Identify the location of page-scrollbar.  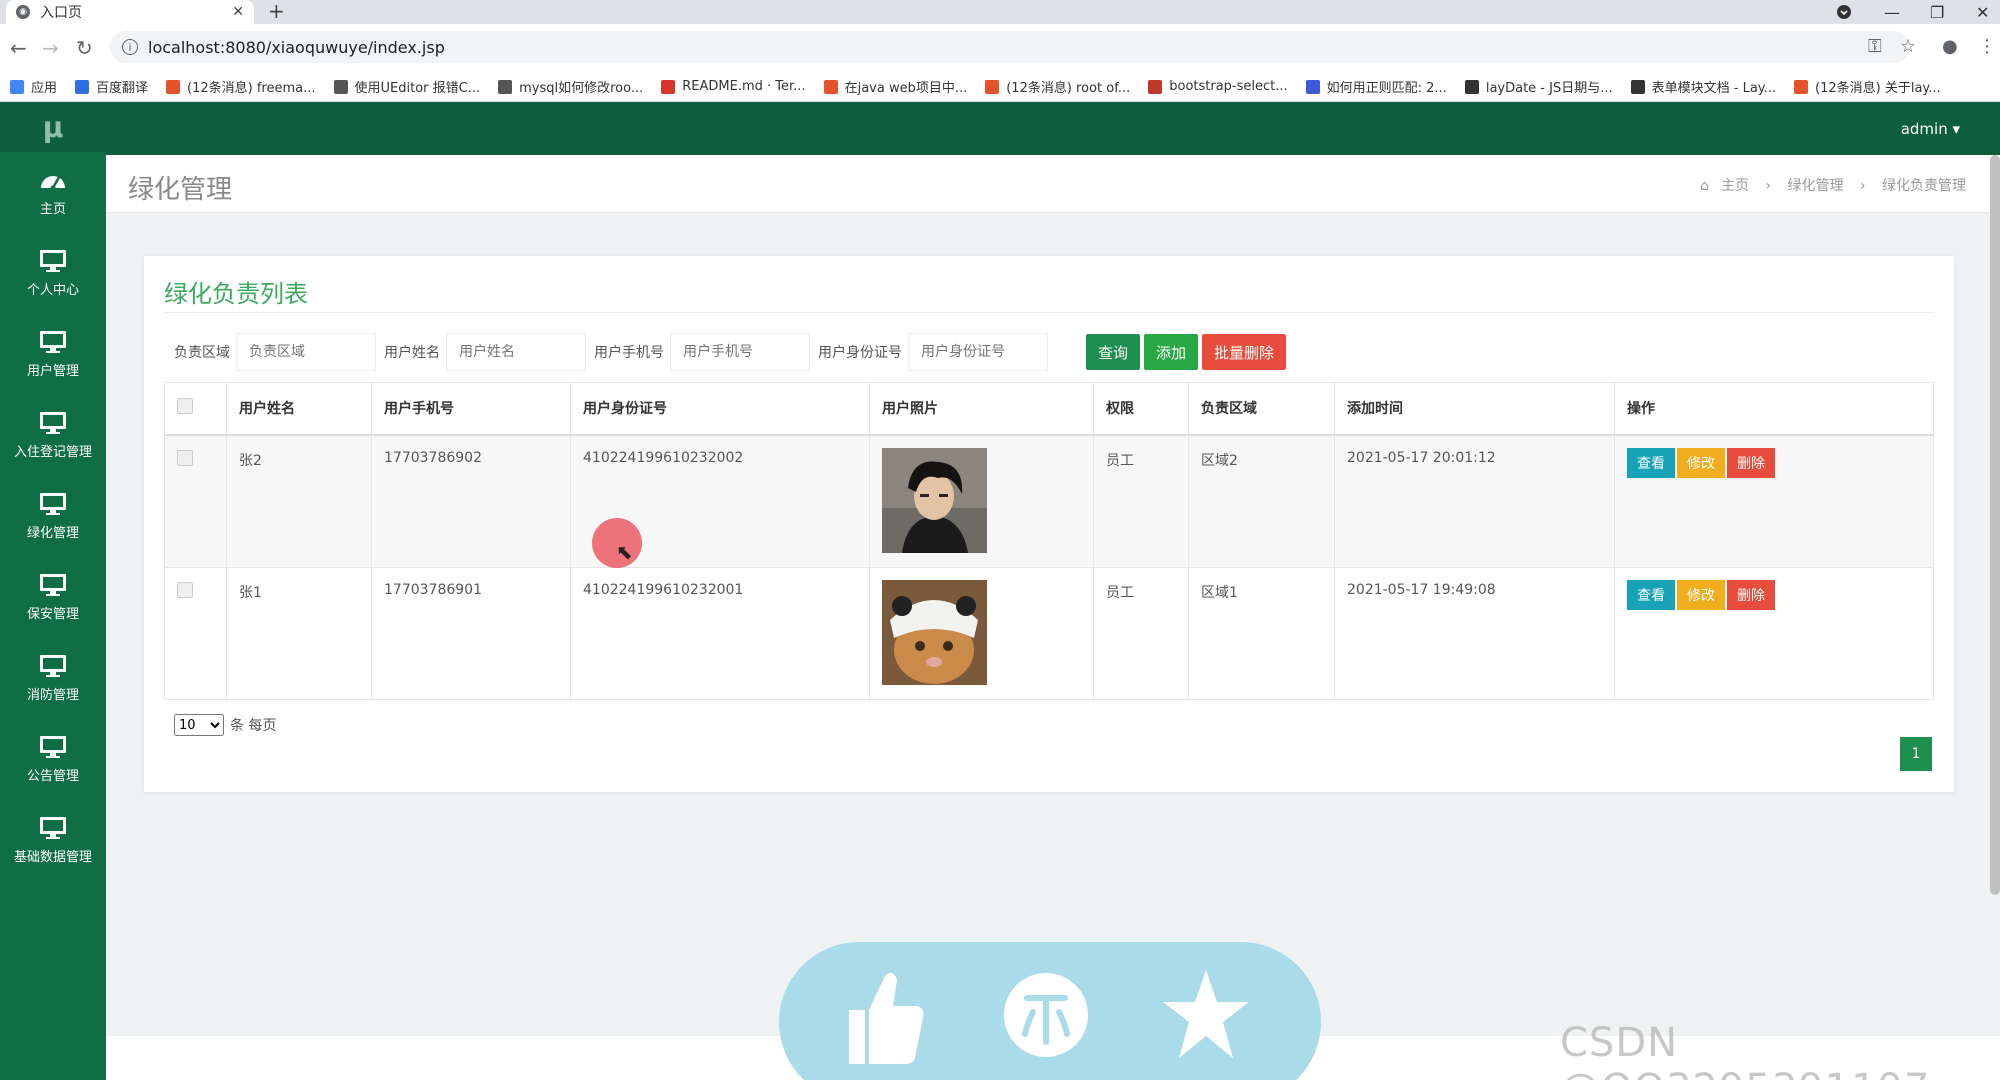
(1995, 525).